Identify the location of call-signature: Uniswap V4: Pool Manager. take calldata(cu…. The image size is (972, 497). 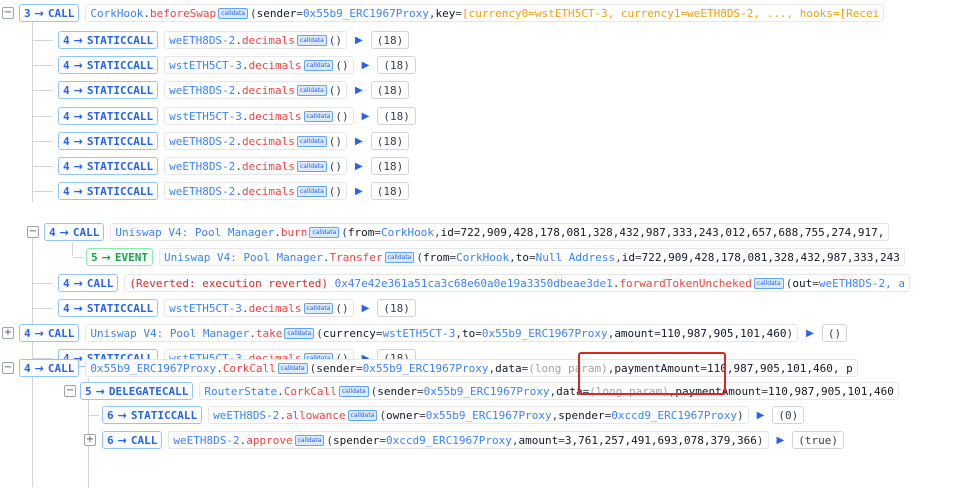
(442, 333).